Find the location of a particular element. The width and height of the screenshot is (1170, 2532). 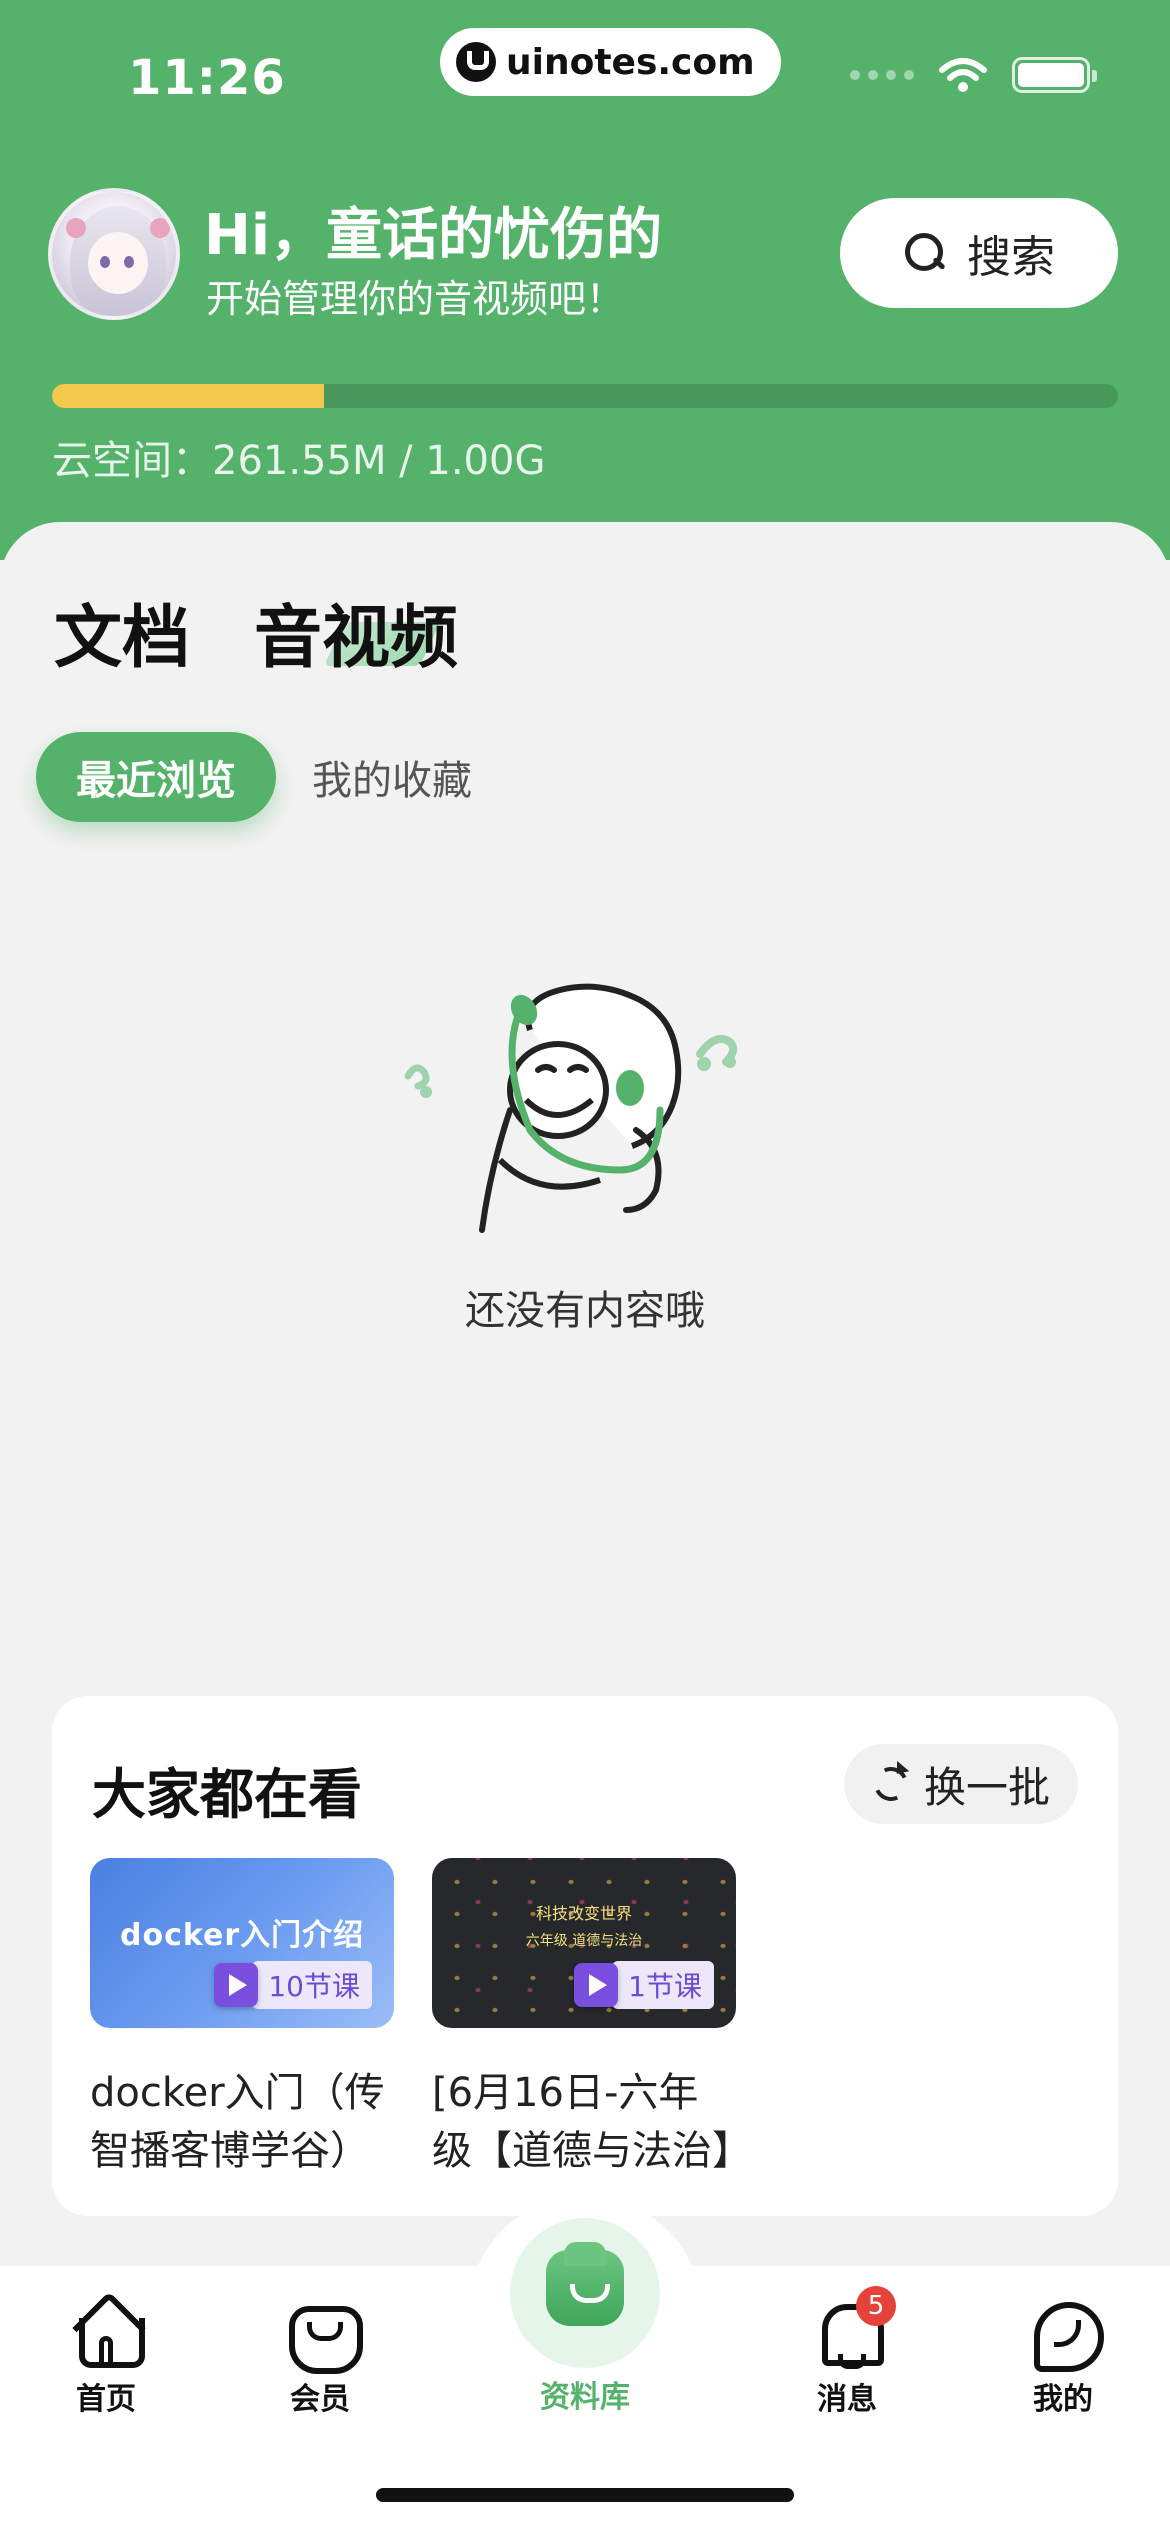

avatar is located at coordinates (114, 254).